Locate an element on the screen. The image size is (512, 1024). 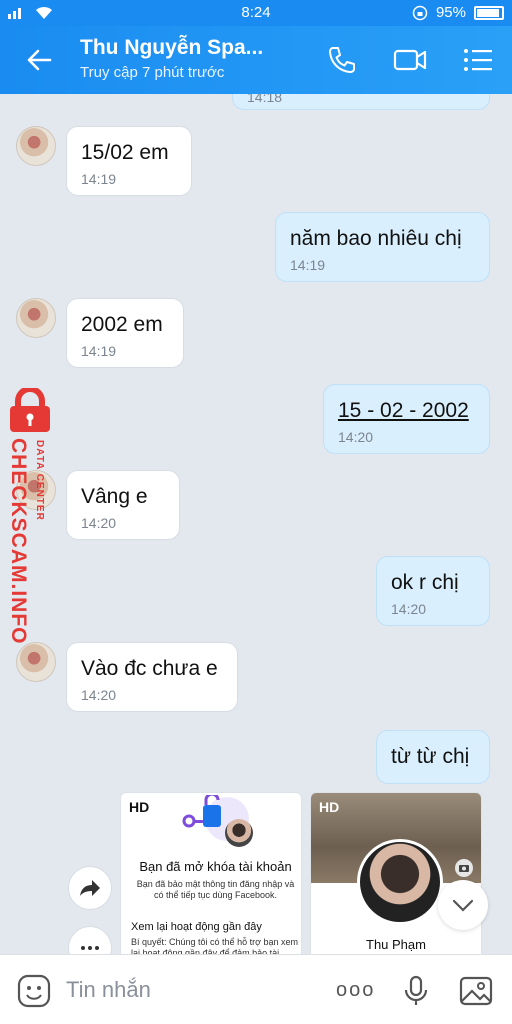
message-text: Vào đc chưa e is located at coordinates (149, 668).